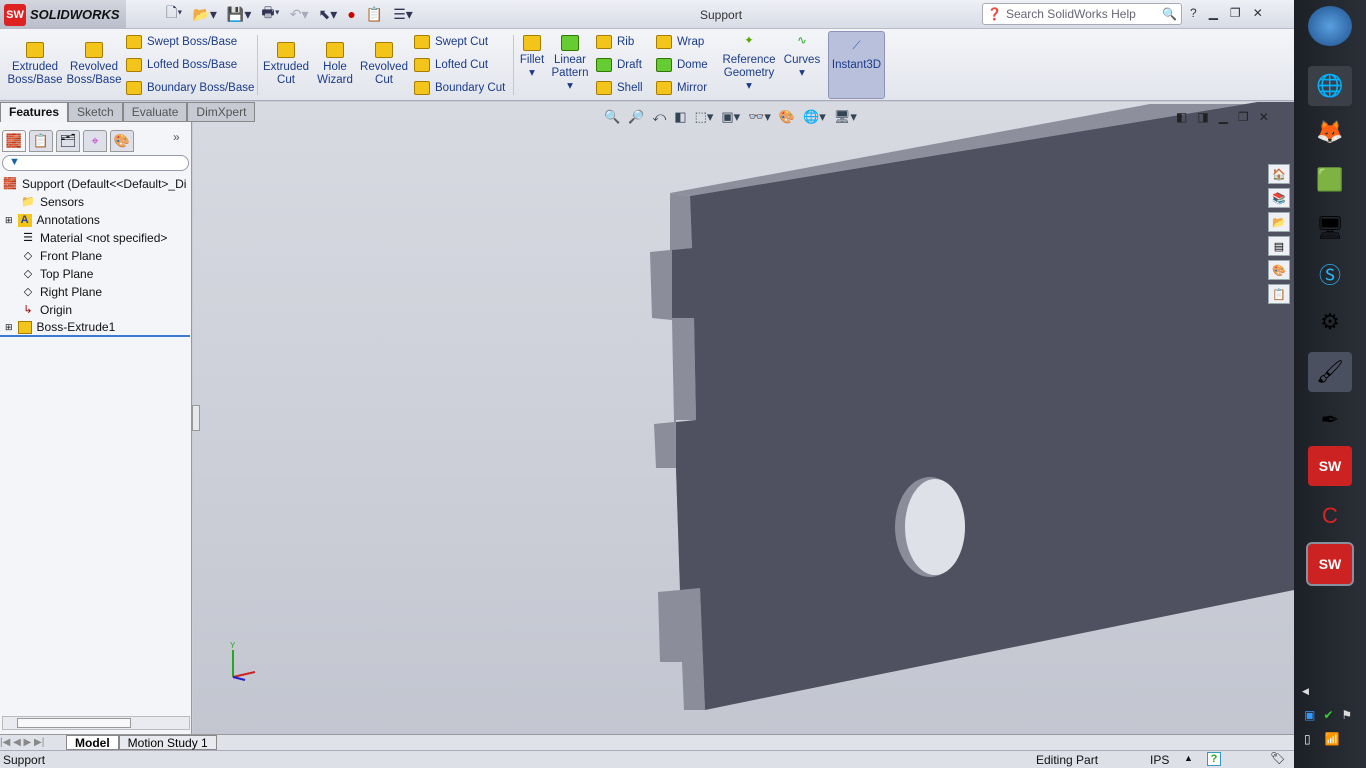 Image resolution: width=1366 pixels, height=768 pixels. I want to click on tab-features: Features, so click(34, 112).